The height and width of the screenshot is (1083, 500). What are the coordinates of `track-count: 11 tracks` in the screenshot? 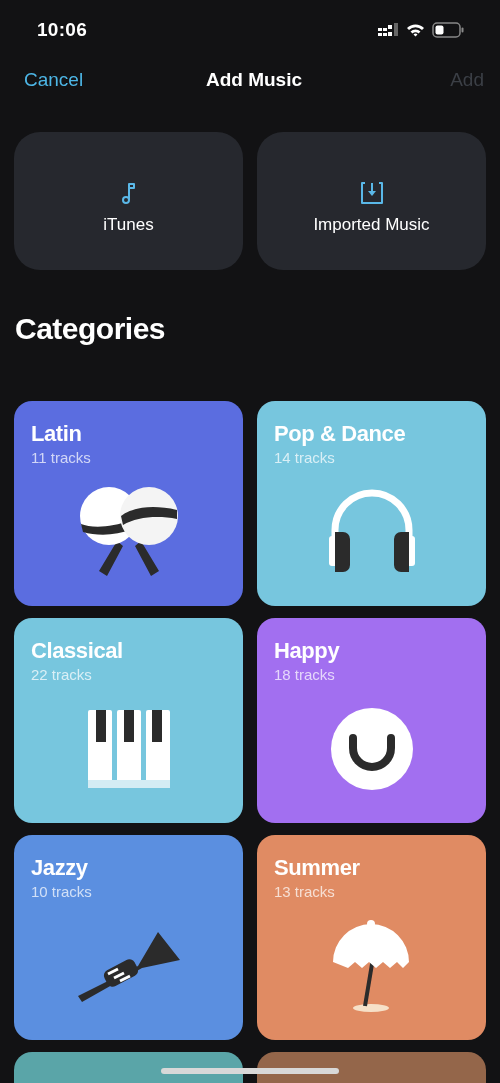 It's located at (61, 458).